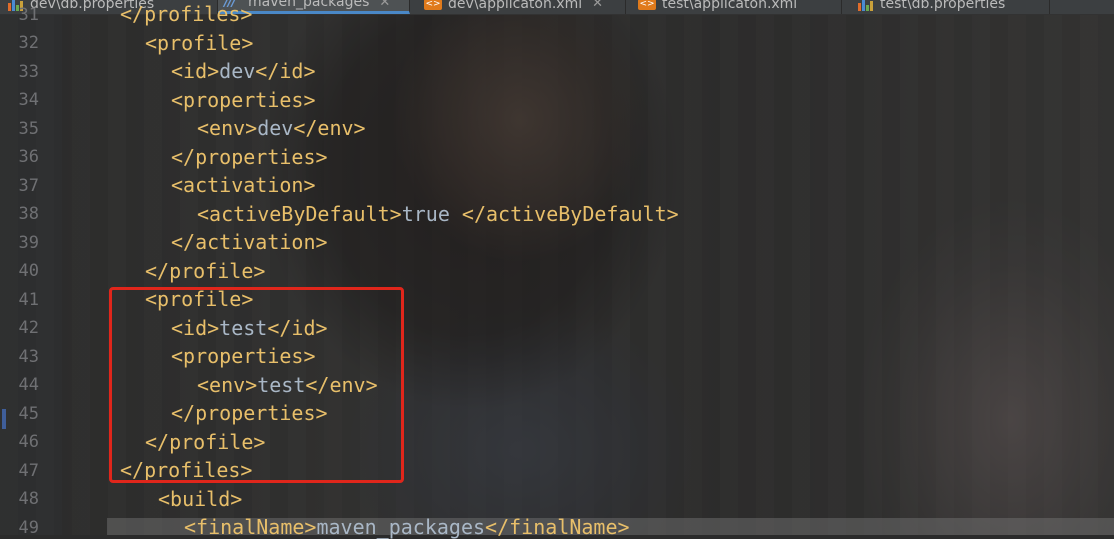 The width and height of the screenshot is (1114, 539). I want to click on line-number: 34, so click(28, 100).